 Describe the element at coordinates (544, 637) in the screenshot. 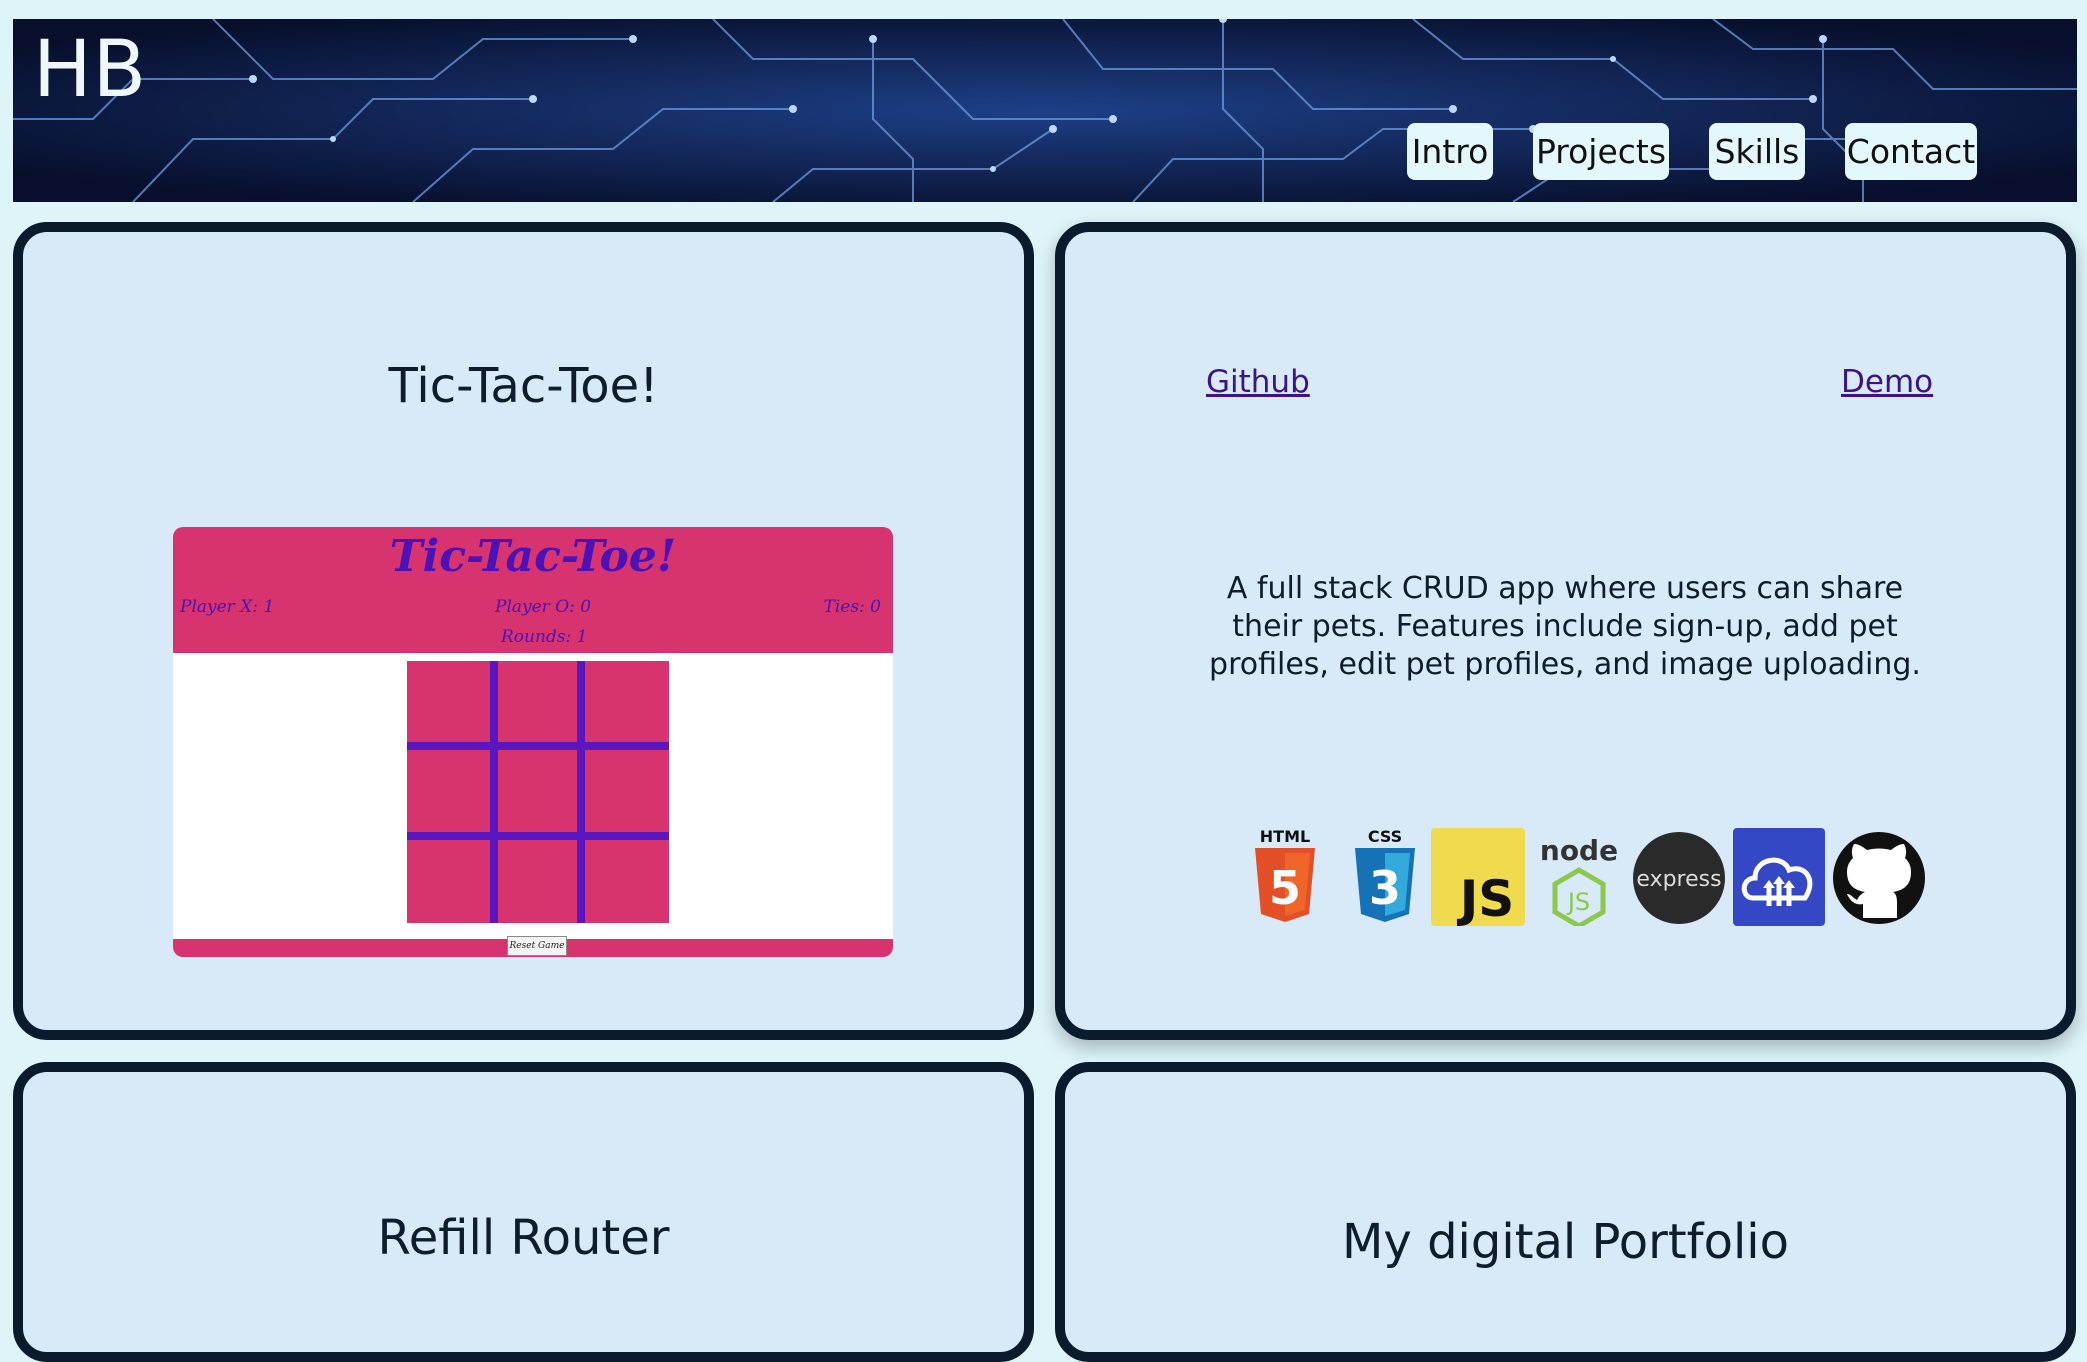

I see `preview-rounds: Rounds: 1` at that location.